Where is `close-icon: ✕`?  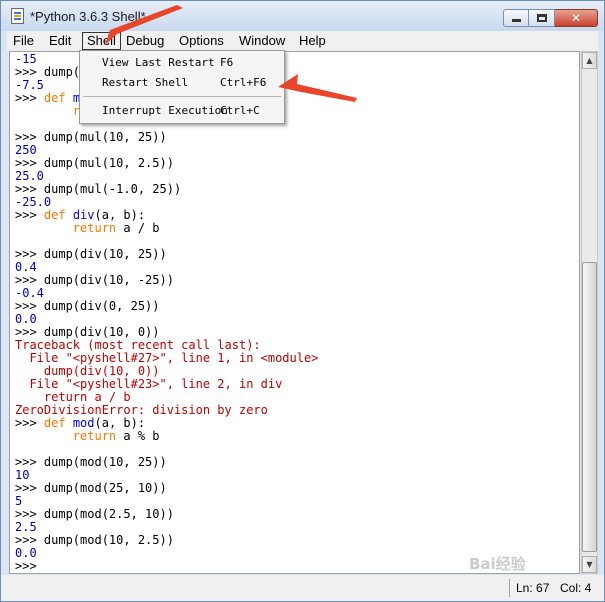 close-icon: ✕ is located at coordinates (576, 18).